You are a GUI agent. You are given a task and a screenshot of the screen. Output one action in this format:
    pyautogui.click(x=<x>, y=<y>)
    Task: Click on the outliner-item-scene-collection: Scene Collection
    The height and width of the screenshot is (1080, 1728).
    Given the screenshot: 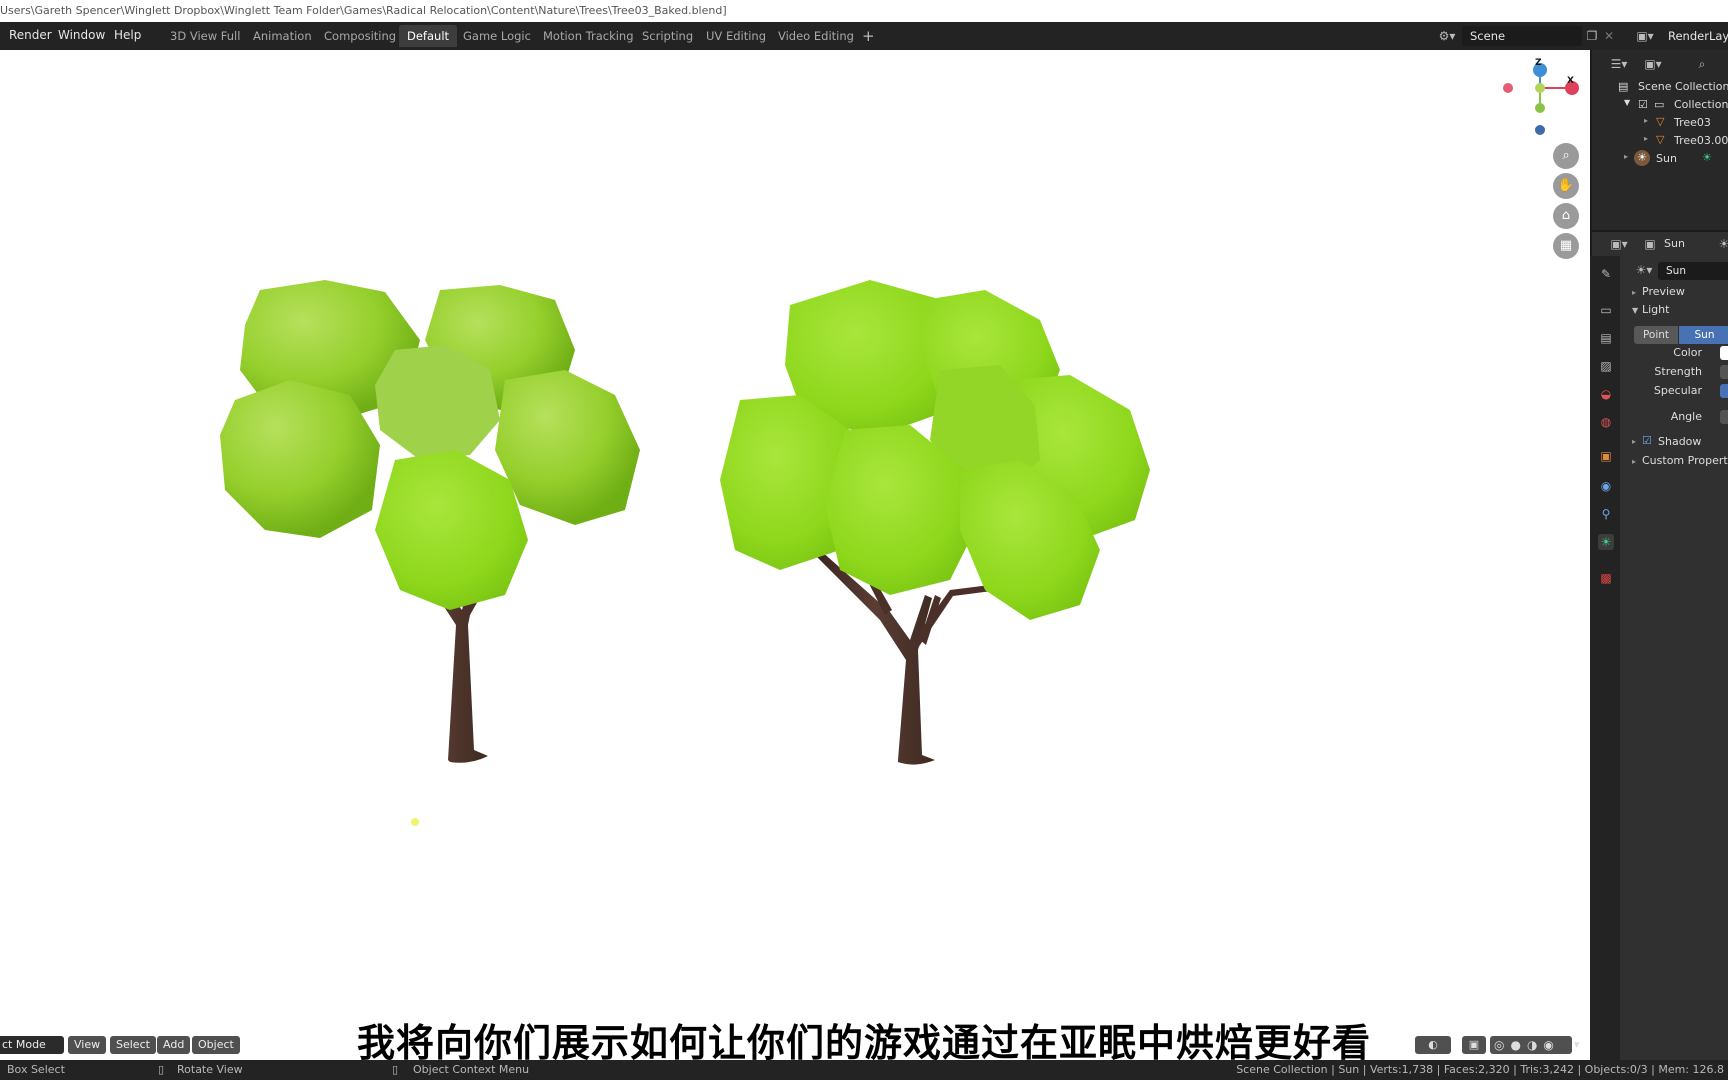 What is the action you would take?
    pyautogui.click(x=1683, y=86)
    